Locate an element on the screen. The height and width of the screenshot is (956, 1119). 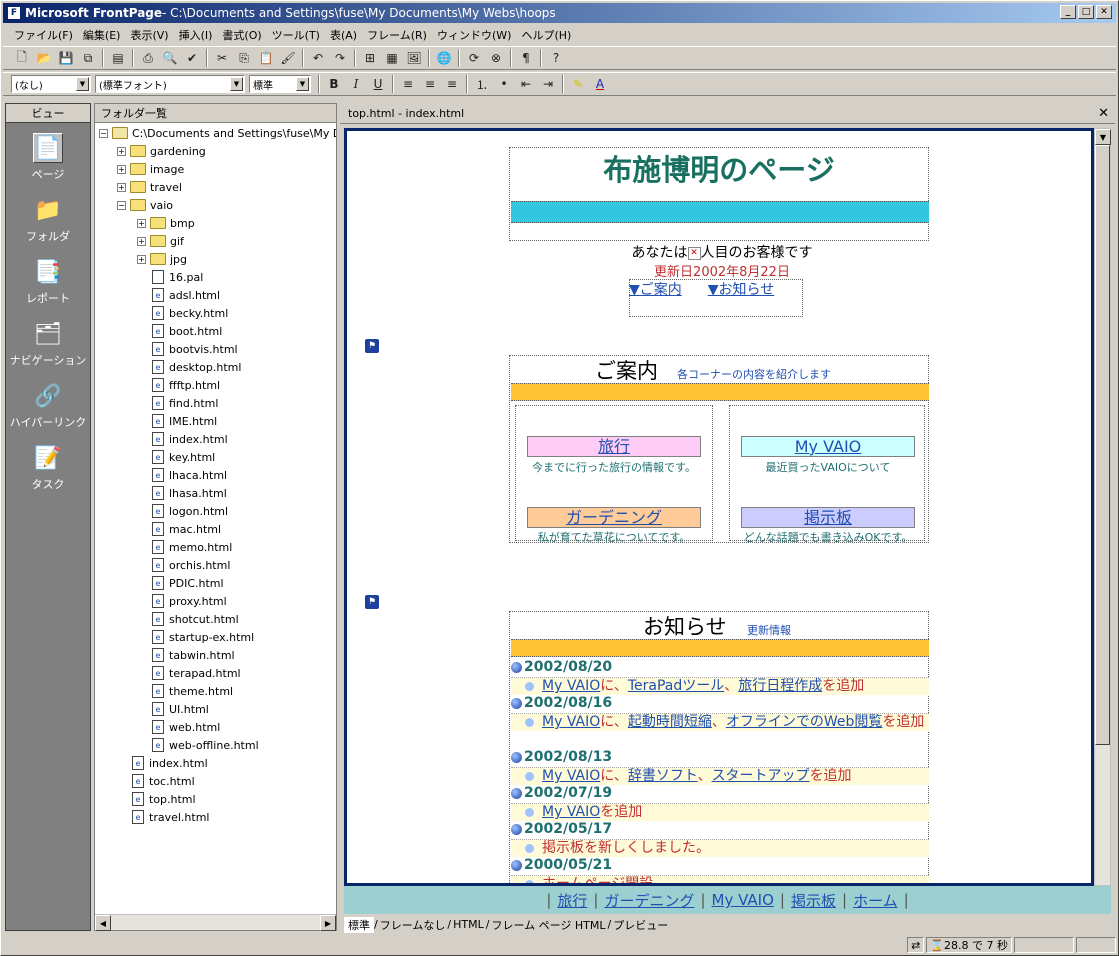
tab-no-frames: フレームなし is located at coordinates (413, 925).